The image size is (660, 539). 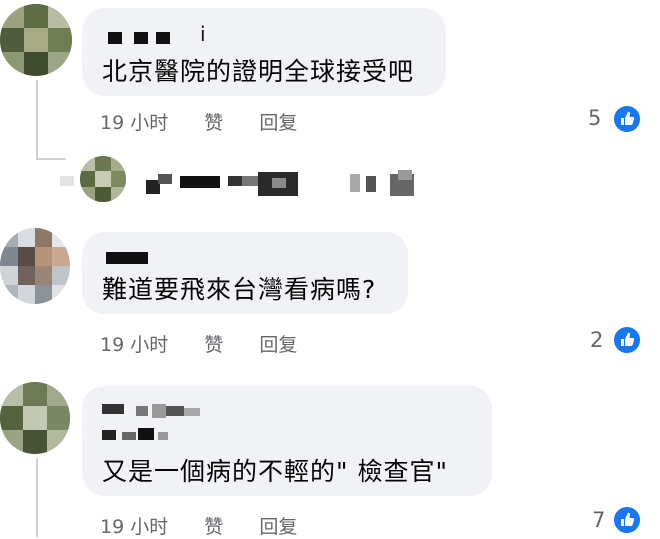 What do you see at coordinates (245, 183) in the screenshot?
I see `reply-summary-redacted` at bounding box center [245, 183].